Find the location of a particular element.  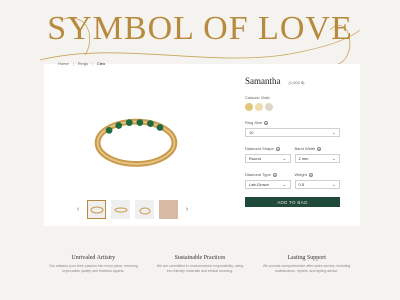

band-width-value: 2 mm is located at coordinates (303, 158).